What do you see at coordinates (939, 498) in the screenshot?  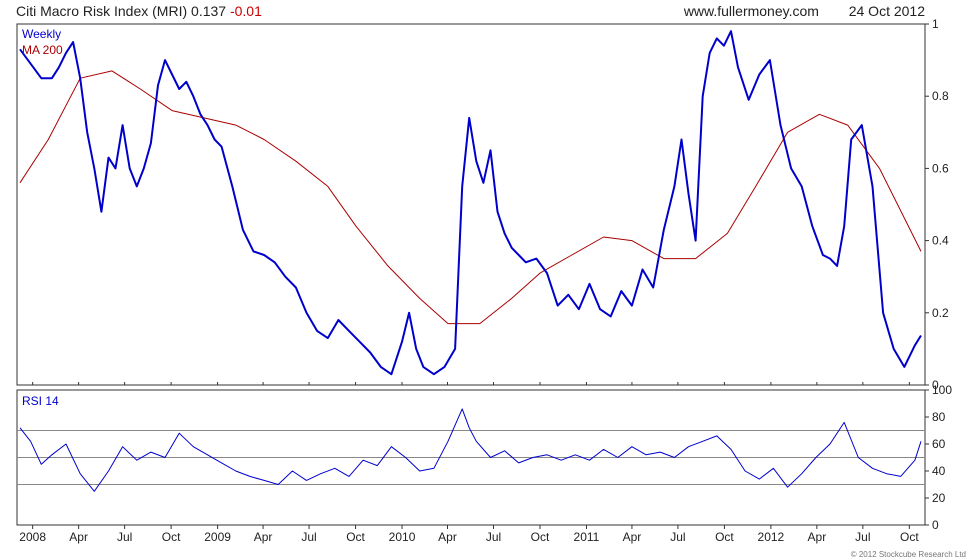 I see `rsi-y-tick-label: 20` at bounding box center [939, 498].